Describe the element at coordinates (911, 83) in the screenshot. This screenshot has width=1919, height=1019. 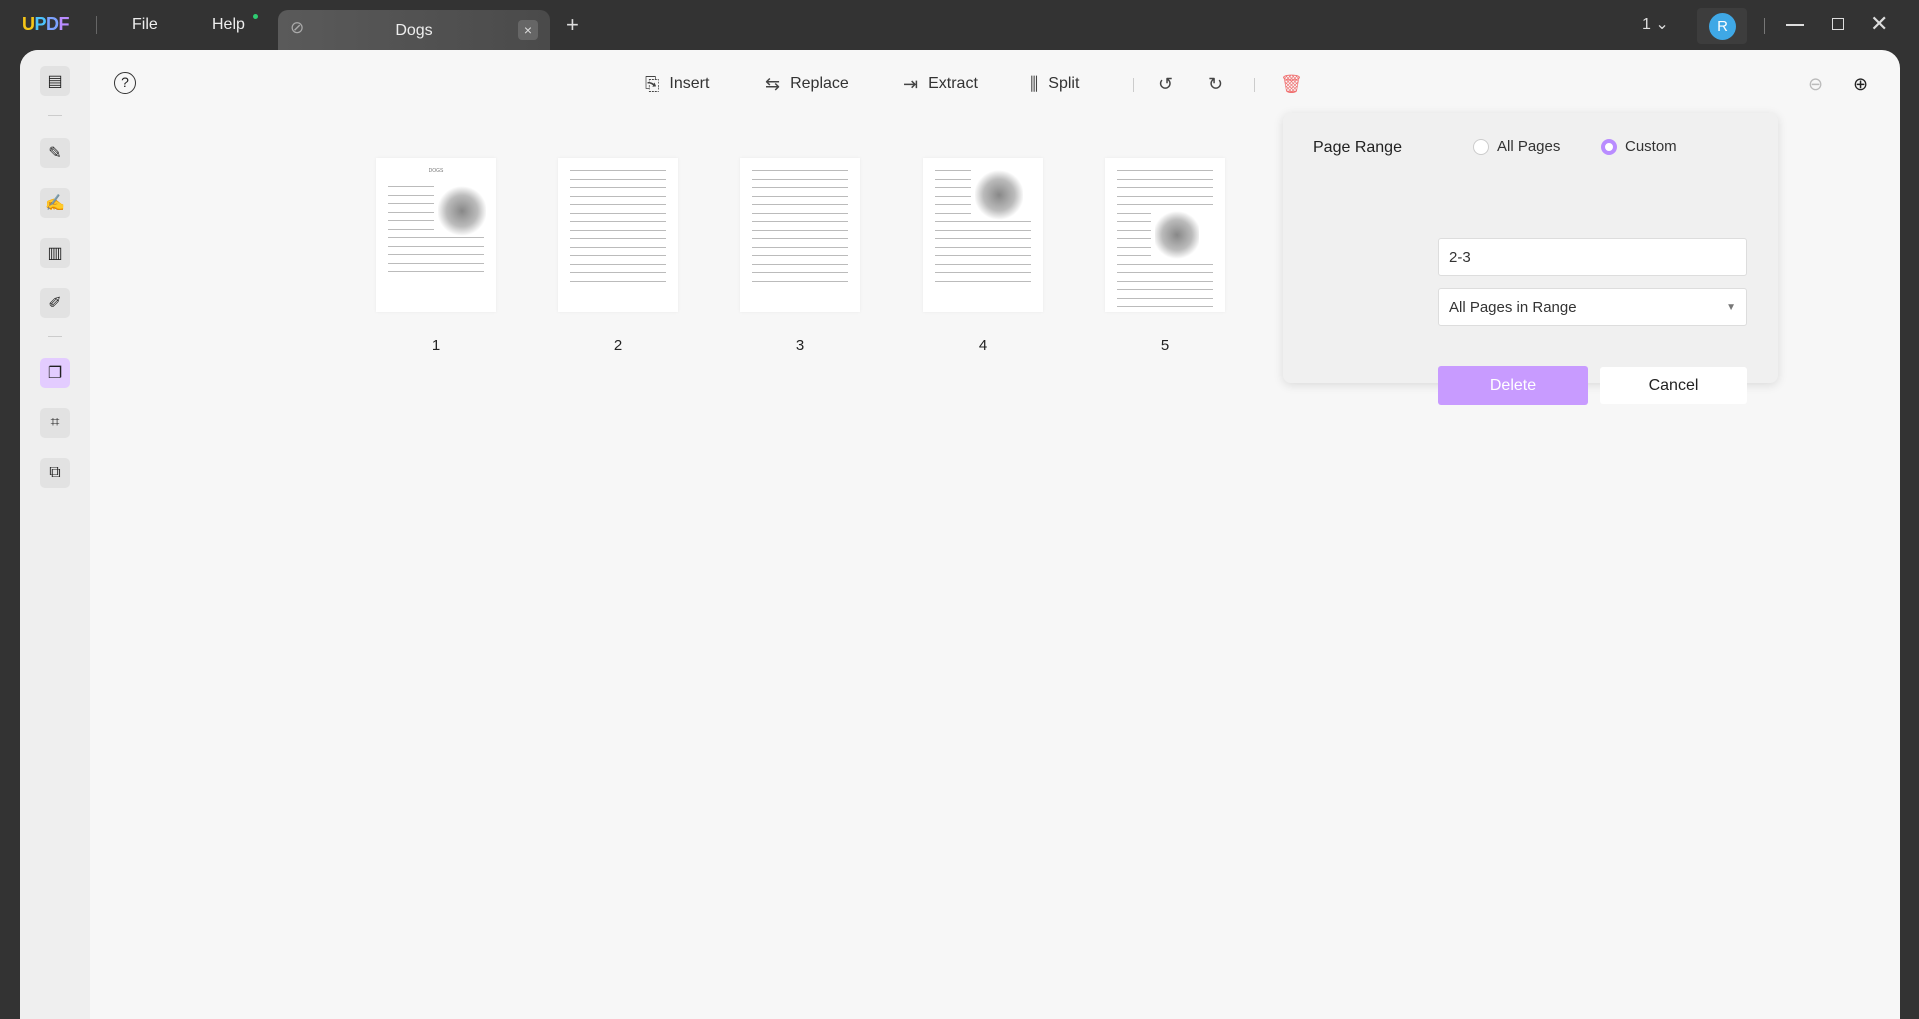
I see `extract-icon: ⇥` at that location.